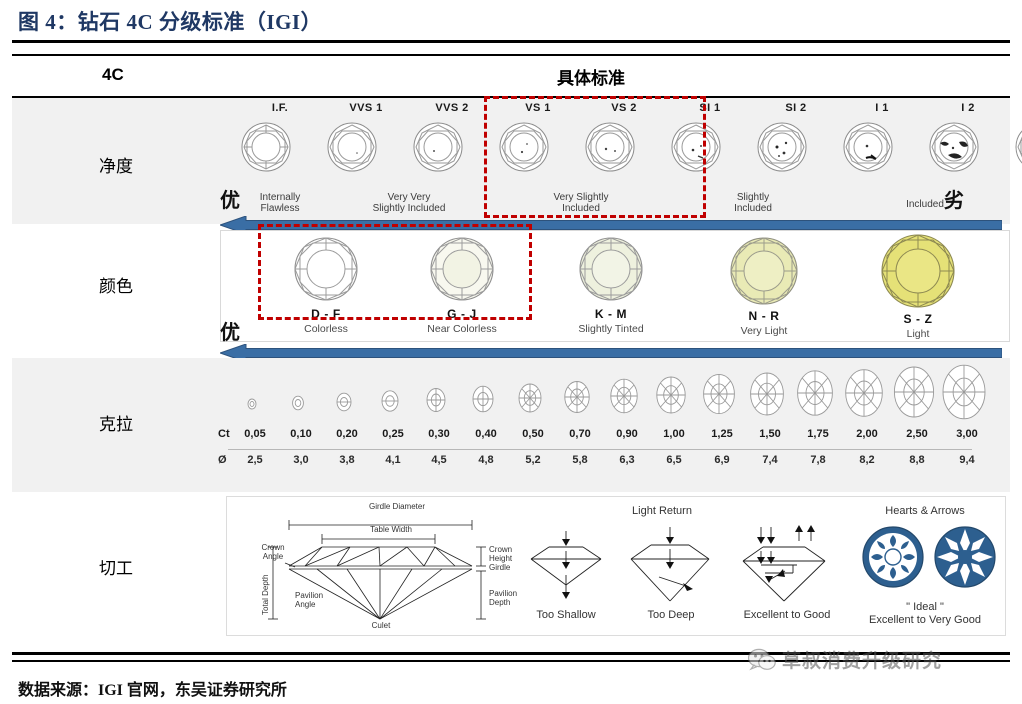 The height and width of the screenshot is (704, 1022). Describe the element at coordinates (255, 434) in the screenshot. I see `carat-ct-value: 0,05` at that location.